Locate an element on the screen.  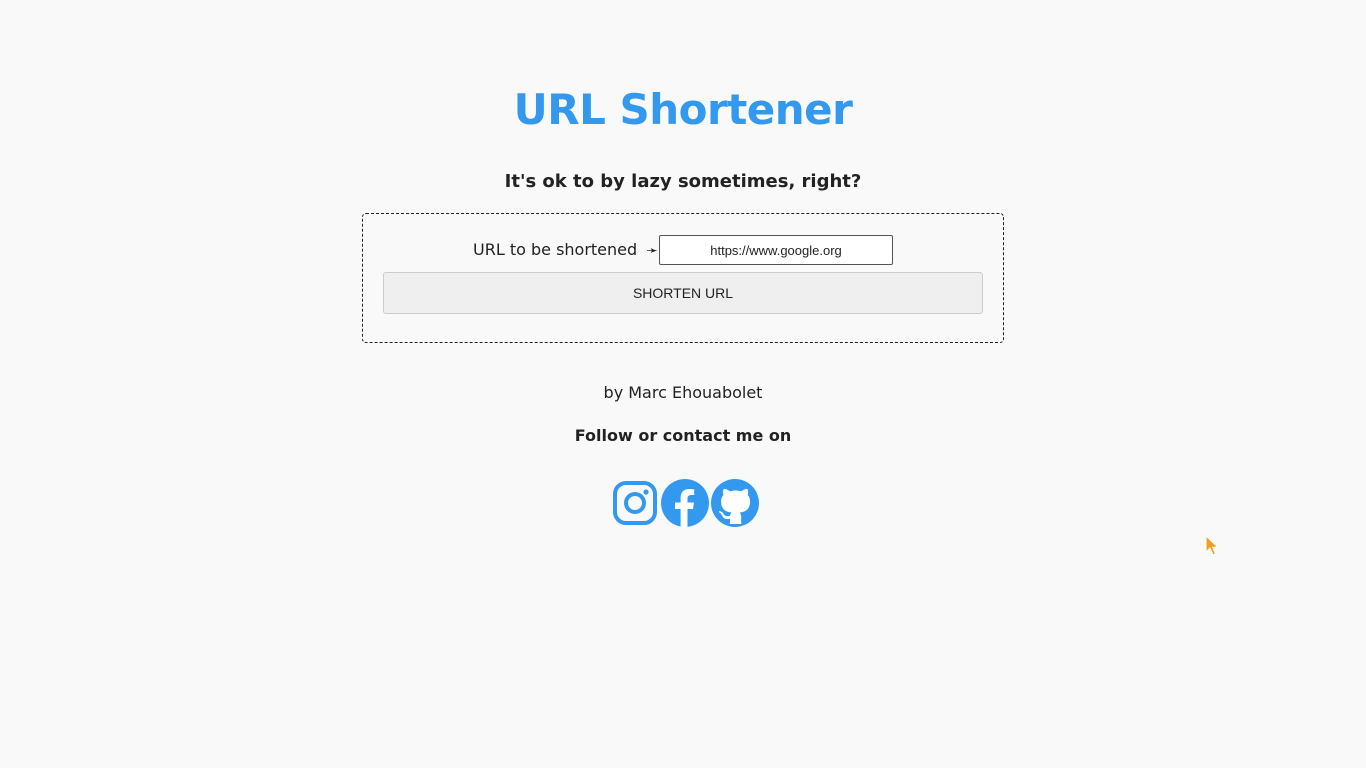
author-credit: by Marc Ehouabolet is located at coordinates (683, 392).